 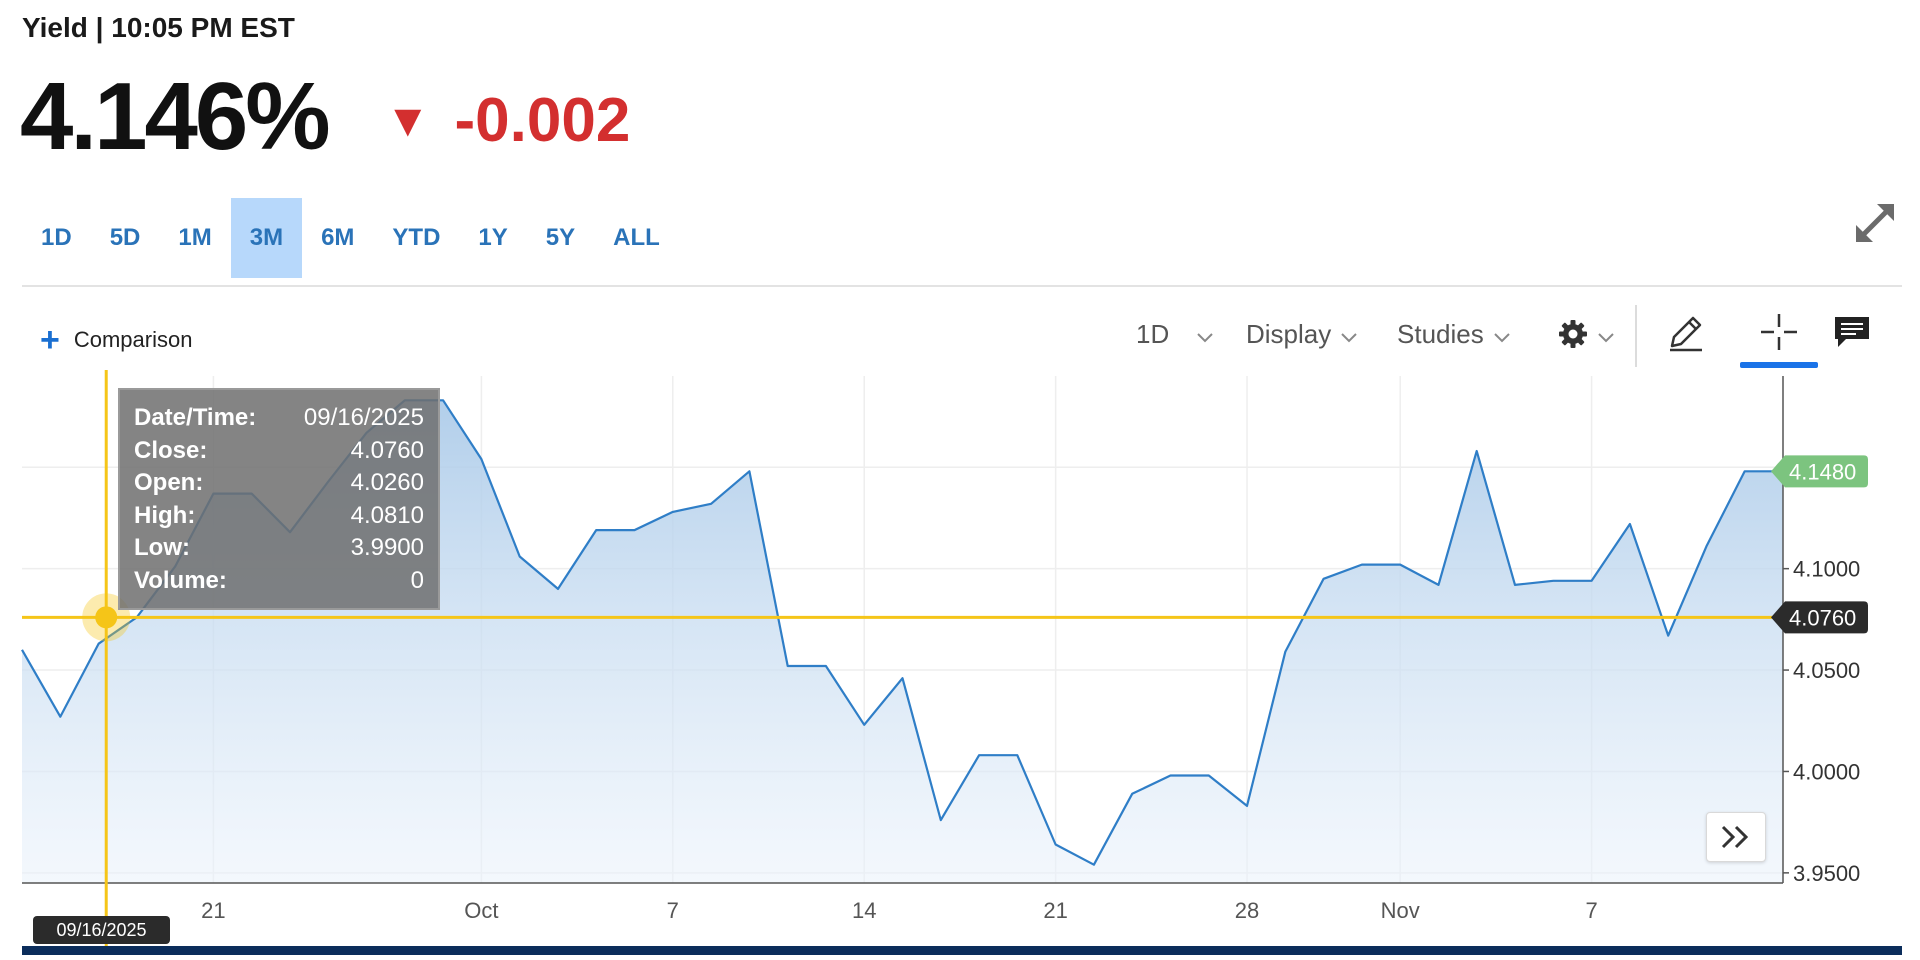 I want to click on display-label: Display, so click(x=1289, y=333).